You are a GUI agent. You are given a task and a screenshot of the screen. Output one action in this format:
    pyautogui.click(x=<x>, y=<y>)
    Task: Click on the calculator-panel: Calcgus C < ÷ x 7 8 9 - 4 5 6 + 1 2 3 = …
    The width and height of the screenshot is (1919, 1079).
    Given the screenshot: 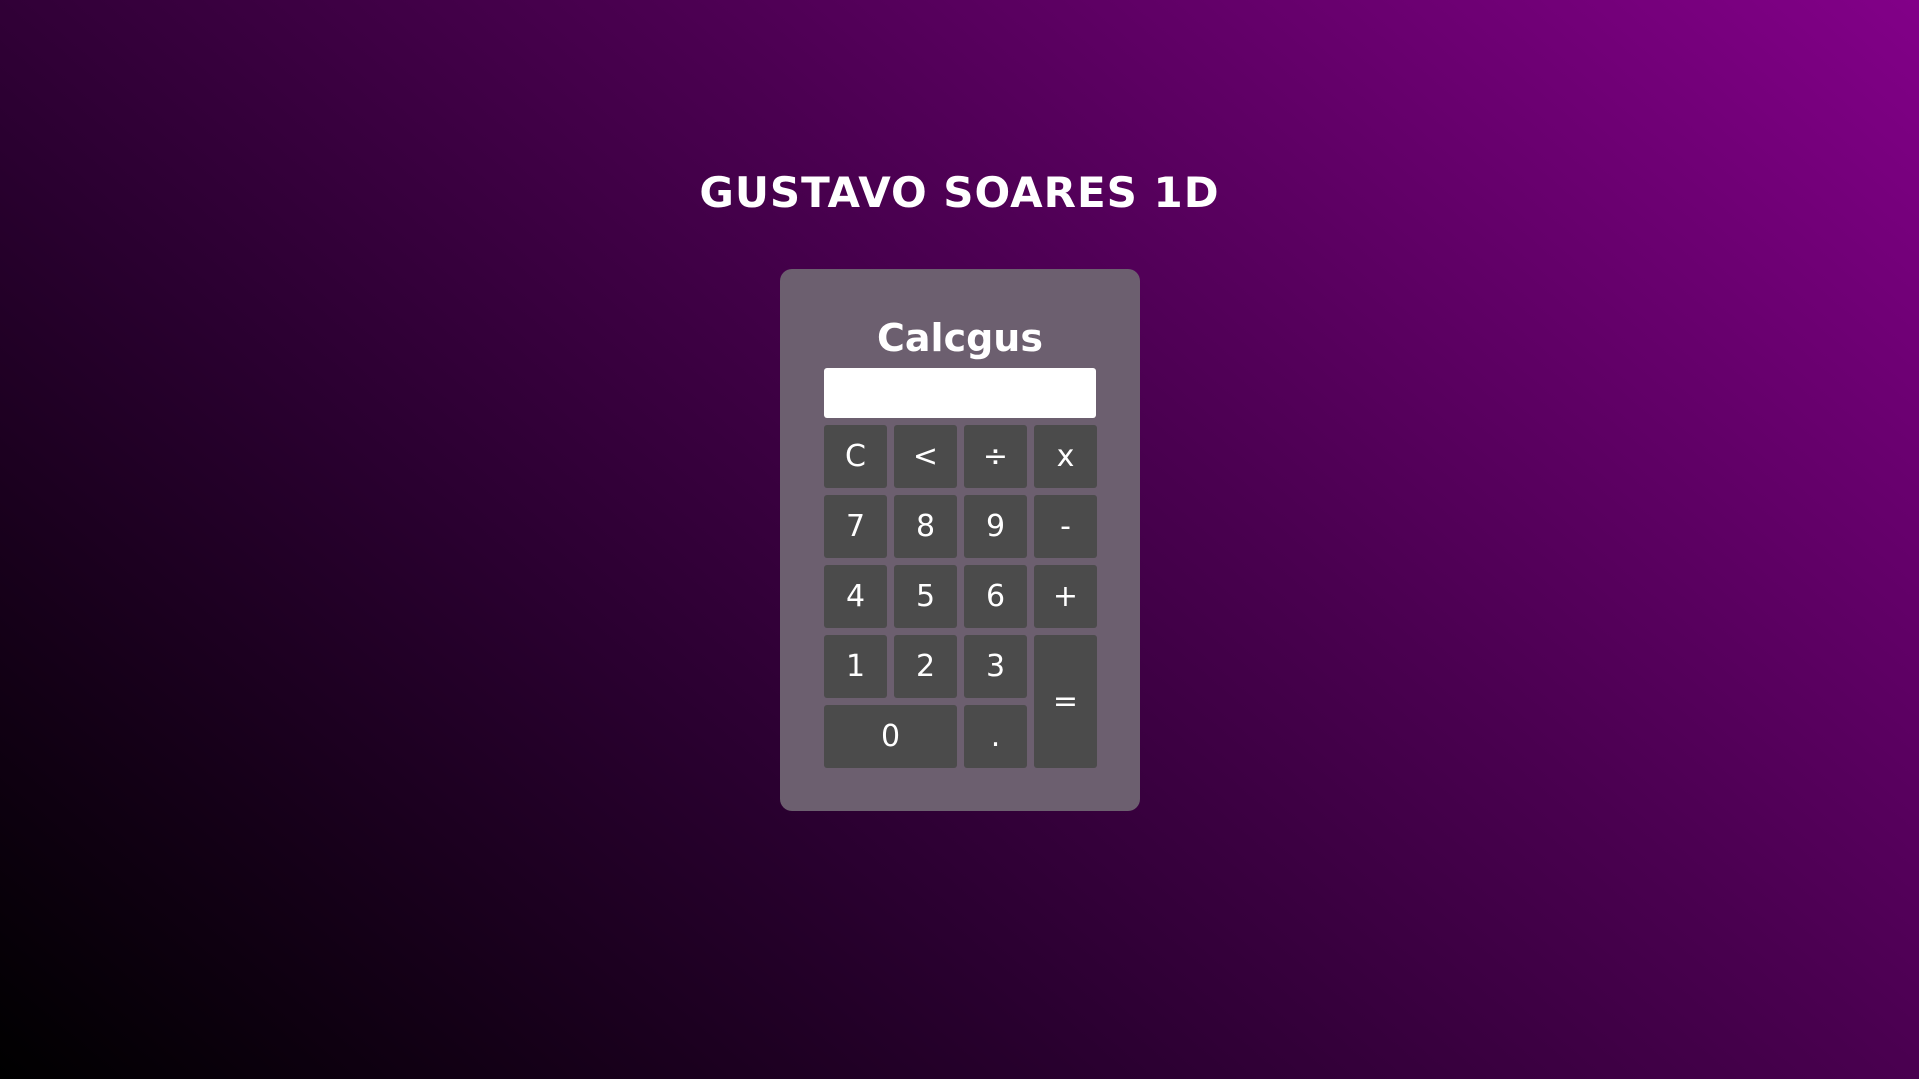 What is the action you would take?
    pyautogui.click(x=960, y=540)
    